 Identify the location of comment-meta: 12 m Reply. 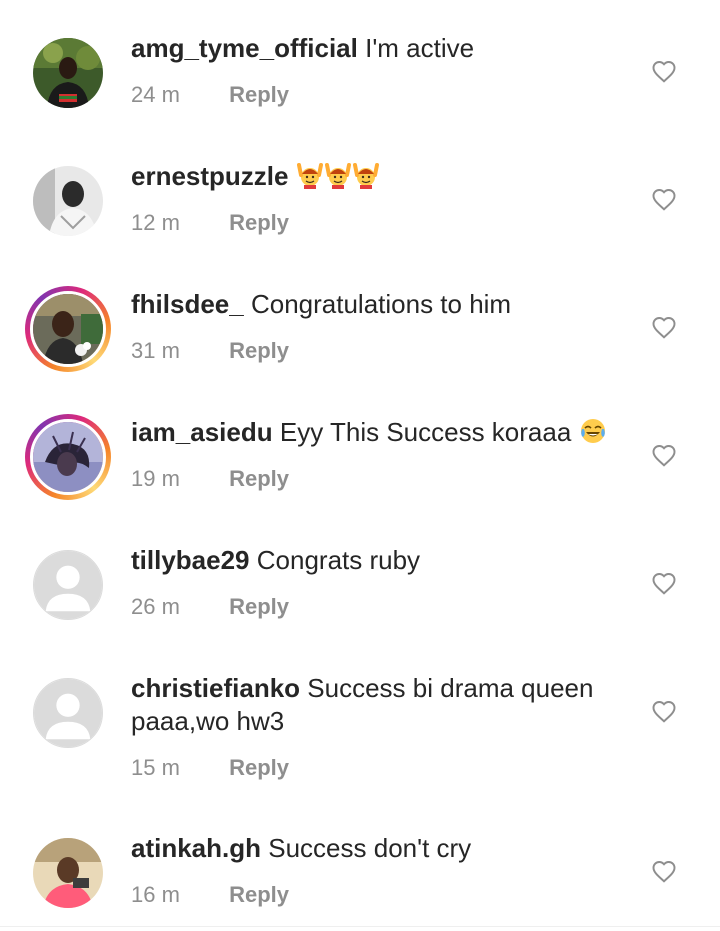
(210, 223).